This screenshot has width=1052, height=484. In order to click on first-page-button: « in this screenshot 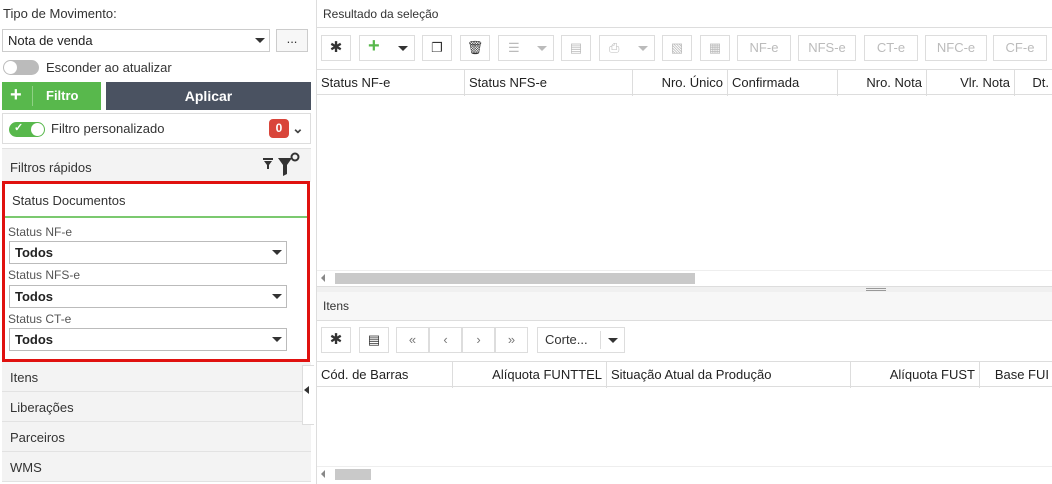, I will do `click(412, 340)`.